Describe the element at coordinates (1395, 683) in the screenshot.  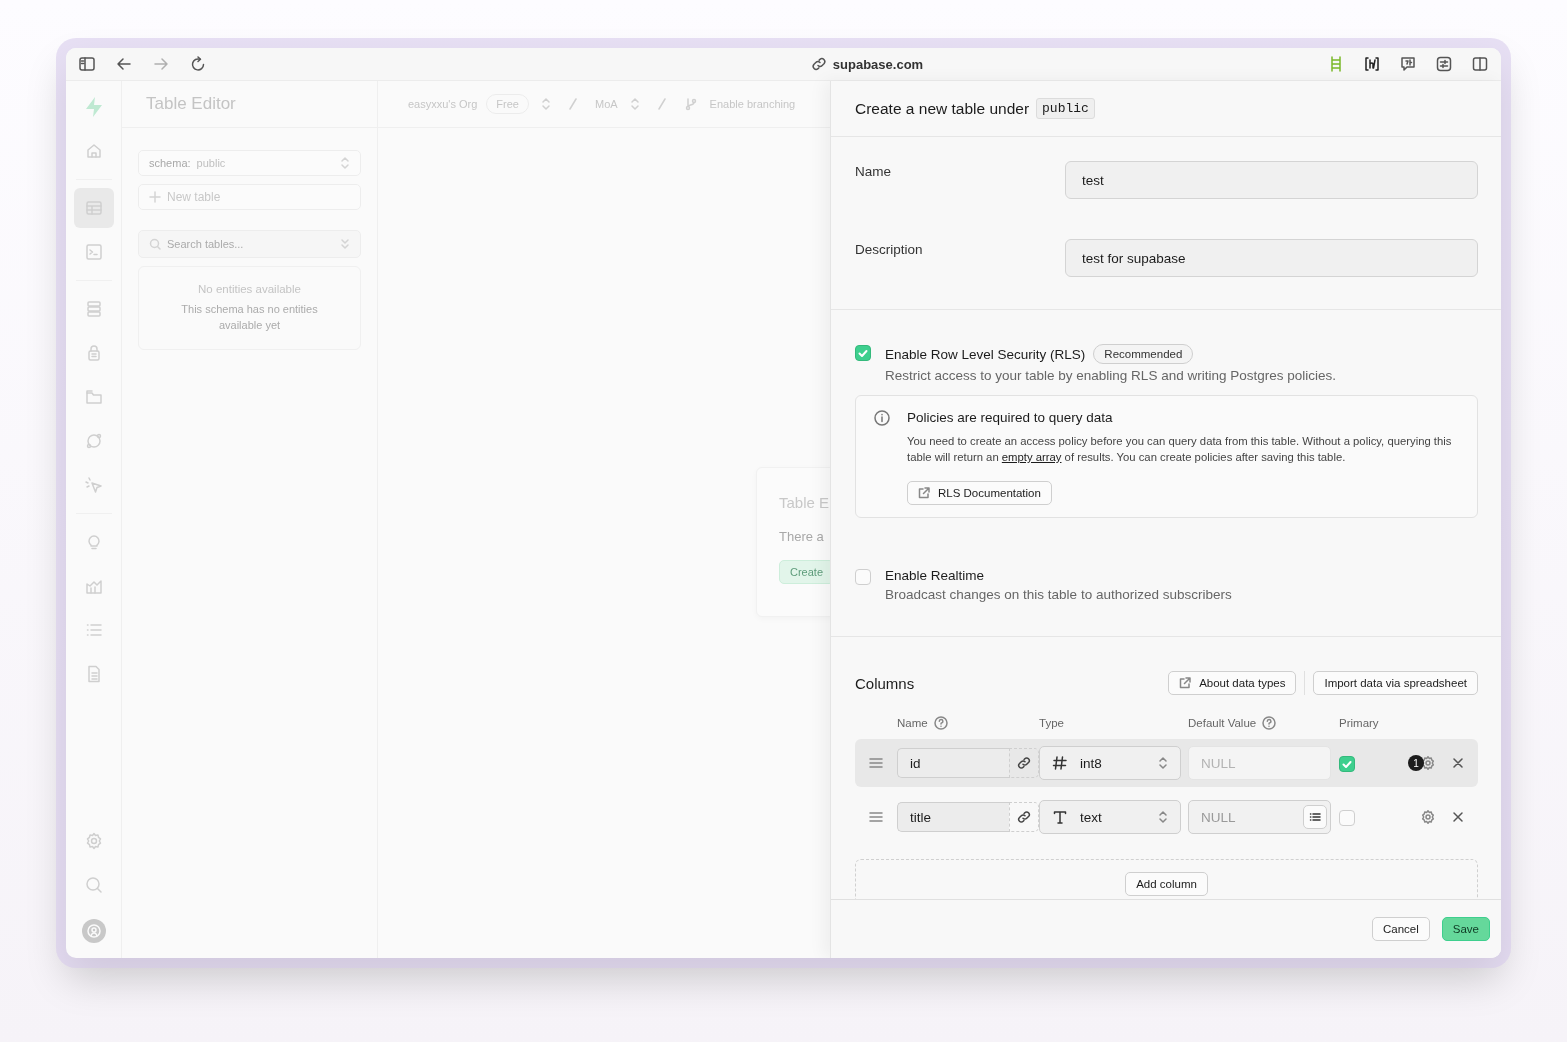
I see `import-spreadsheet-button: Import data via spreadsheet` at that location.